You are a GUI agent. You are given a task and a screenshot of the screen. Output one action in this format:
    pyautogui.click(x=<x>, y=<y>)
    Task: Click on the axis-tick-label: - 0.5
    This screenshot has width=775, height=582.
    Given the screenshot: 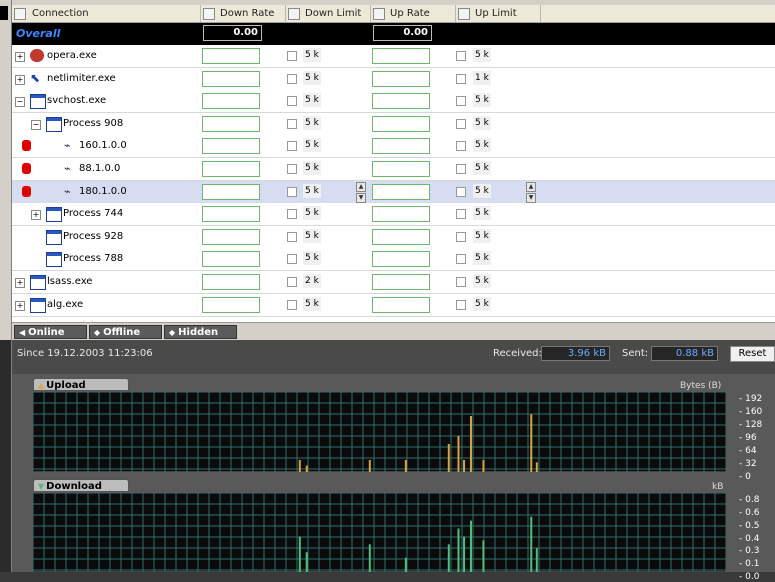 What is the action you would take?
    pyautogui.click(x=749, y=525)
    